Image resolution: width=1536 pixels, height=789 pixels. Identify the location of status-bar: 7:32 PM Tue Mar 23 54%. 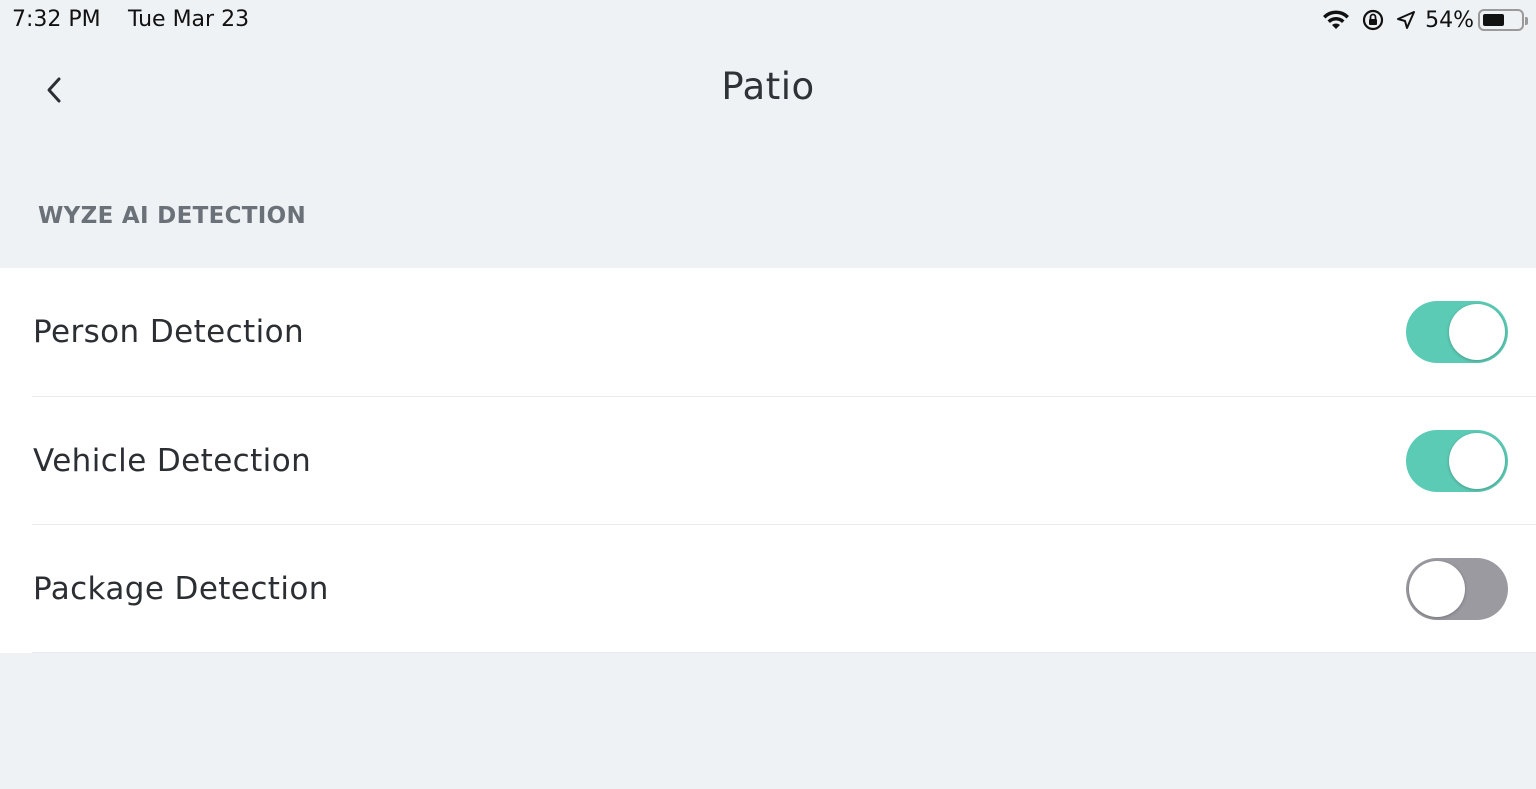
(768, 20).